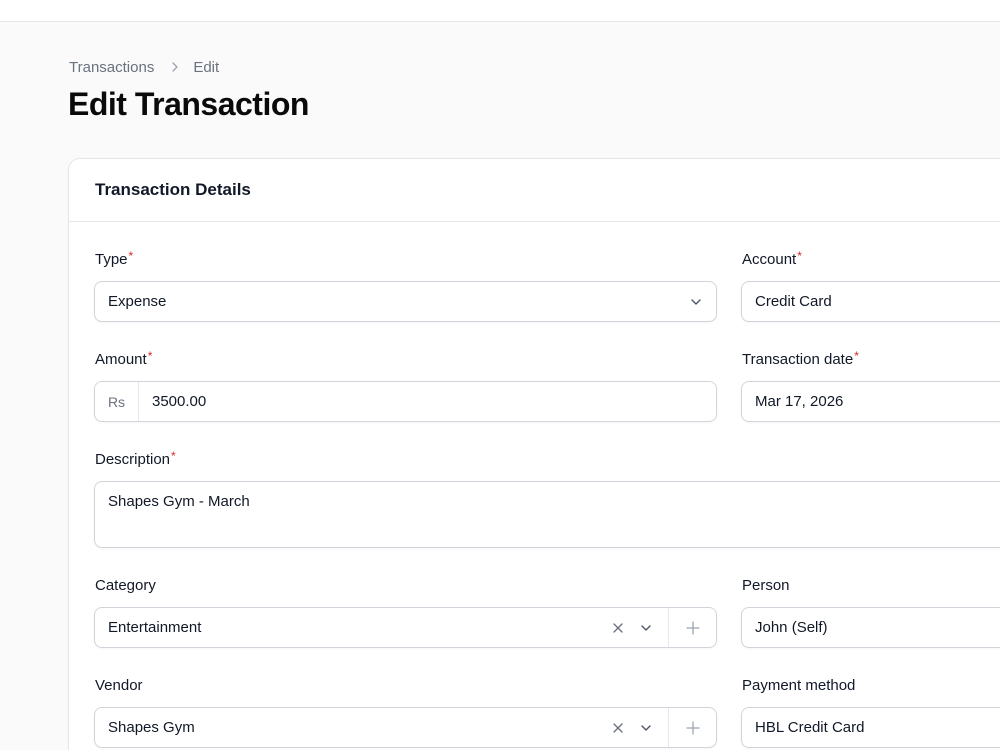 The width and height of the screenshot is (1000, 750). What do you see at coordinates (121, 359) in the screenshot?
I see `amount-label-text: Amount` at bounding box center [121, 359].